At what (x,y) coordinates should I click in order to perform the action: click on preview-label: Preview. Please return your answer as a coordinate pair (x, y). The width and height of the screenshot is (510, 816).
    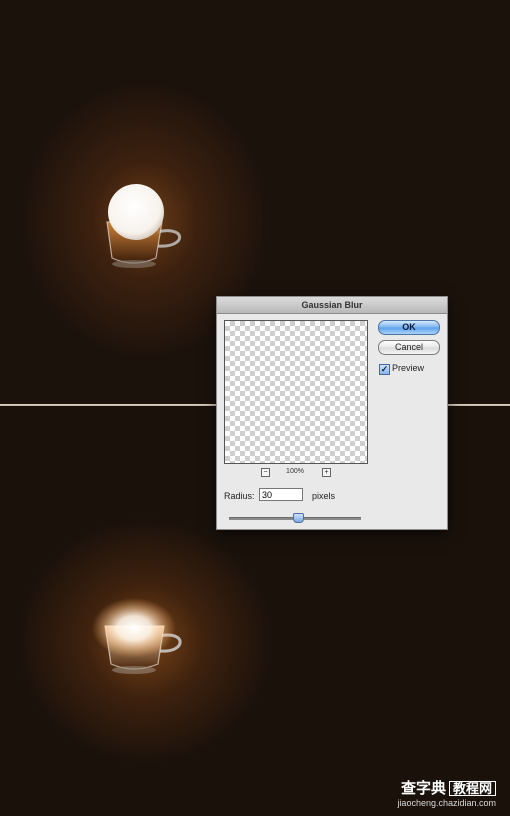
    Looking at the image, I should click on (408, 368).